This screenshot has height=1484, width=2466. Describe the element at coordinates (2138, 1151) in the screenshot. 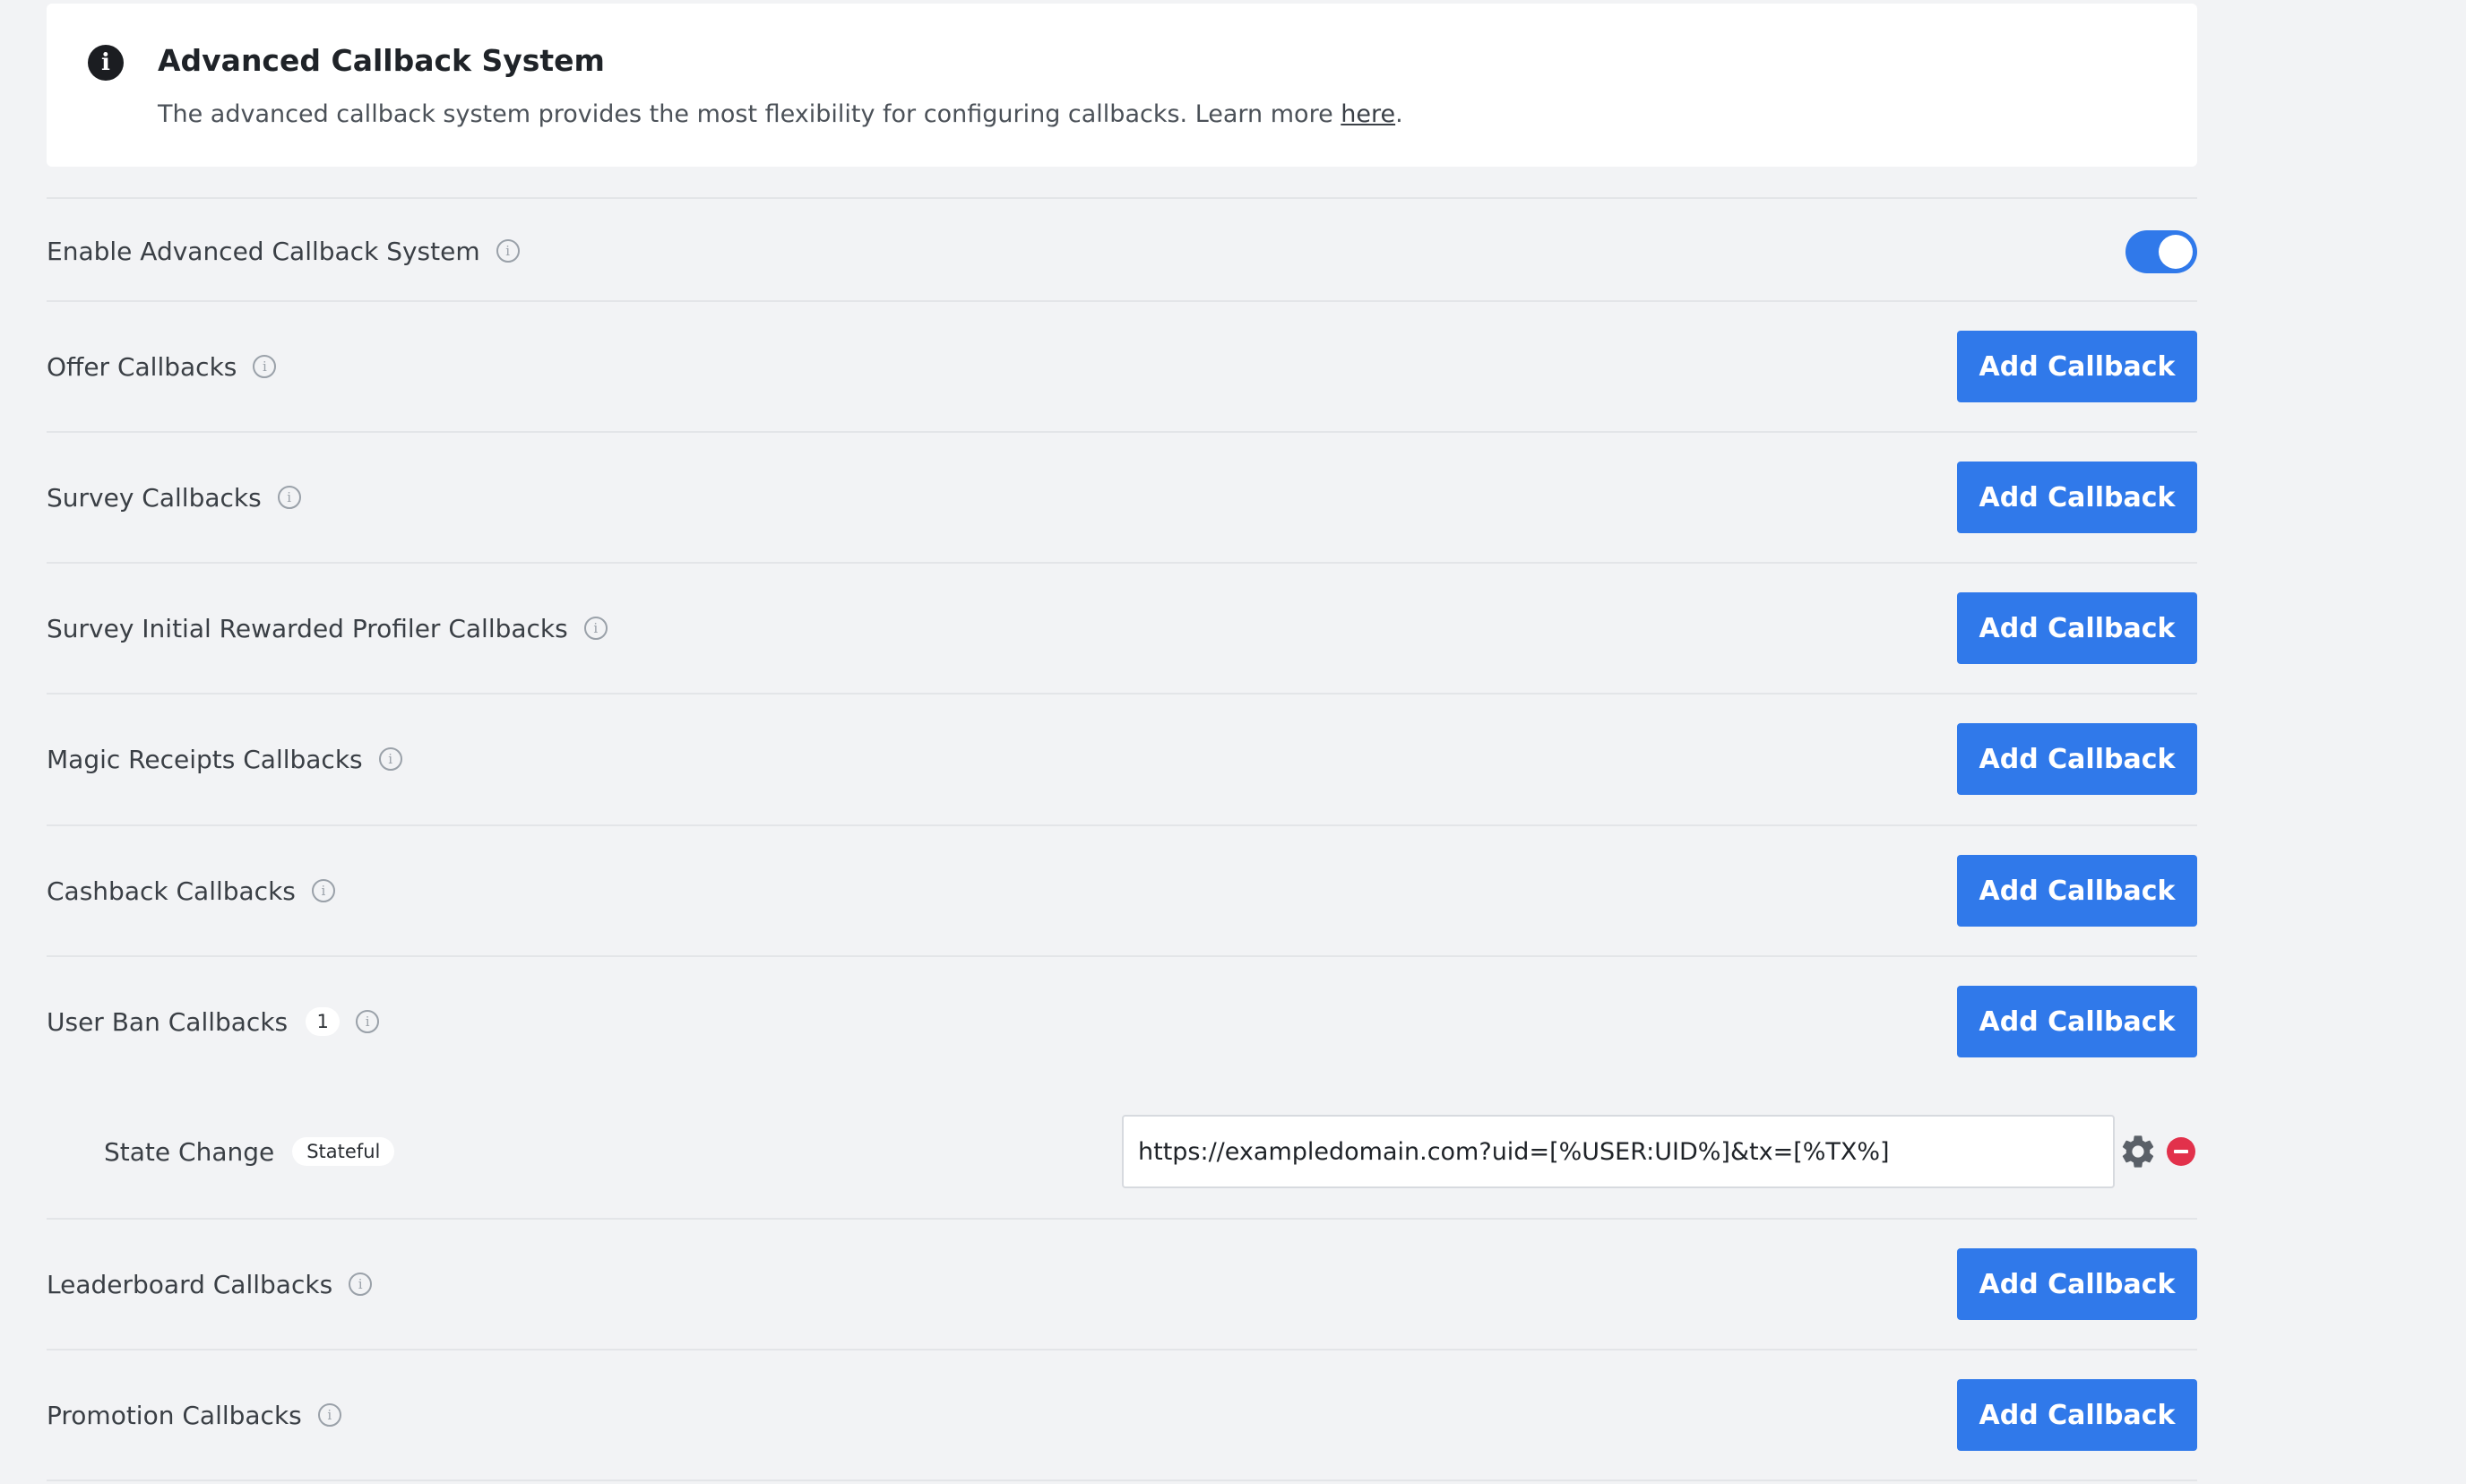

I see `gear-icon` at that location.